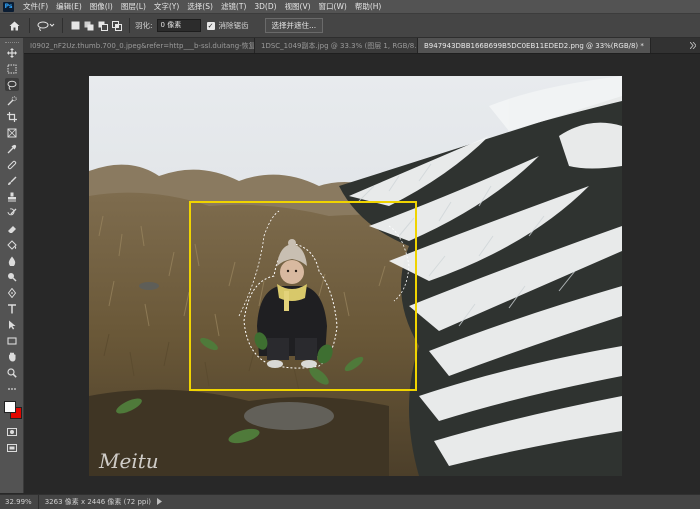 This screenshot has height=509, width=700. I want to click on lasso-preset-icon, so click(46, 26).